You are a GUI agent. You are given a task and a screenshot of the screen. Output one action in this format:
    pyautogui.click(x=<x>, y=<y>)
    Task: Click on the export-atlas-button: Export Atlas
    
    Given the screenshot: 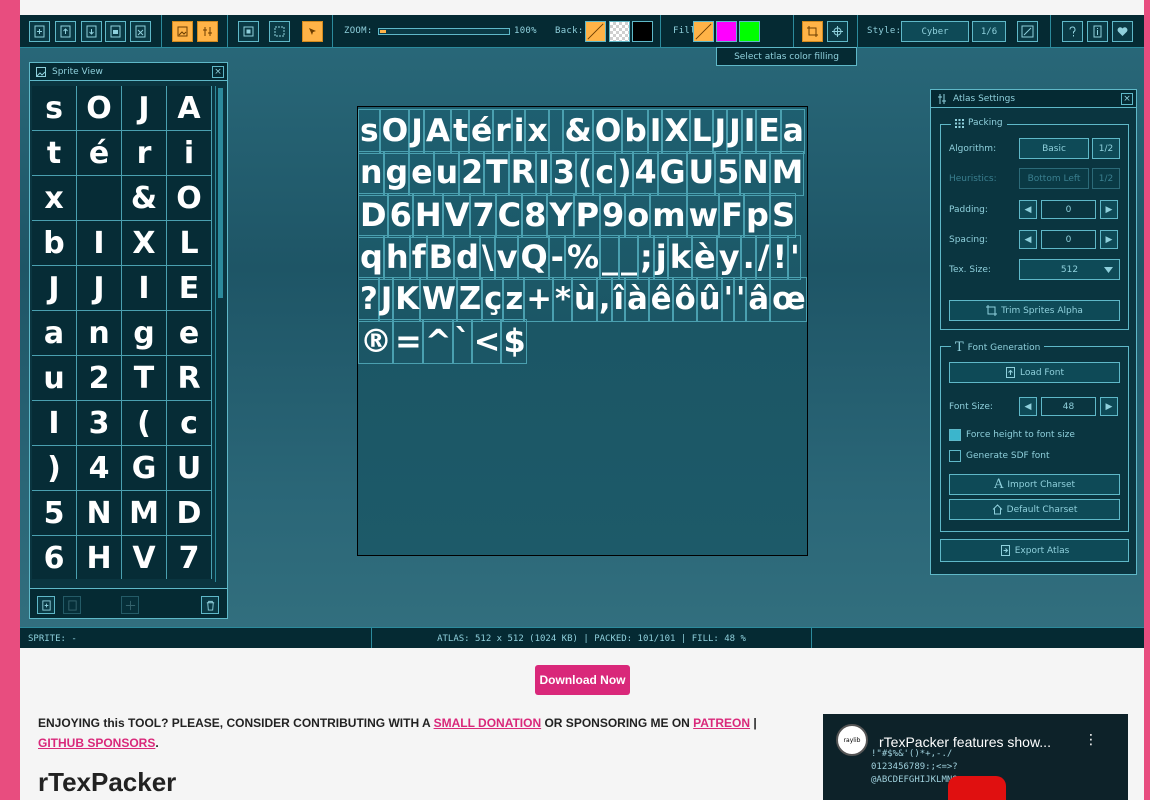 What is the action you would take?
    pyautogui.click(x=1034, y=550)
    